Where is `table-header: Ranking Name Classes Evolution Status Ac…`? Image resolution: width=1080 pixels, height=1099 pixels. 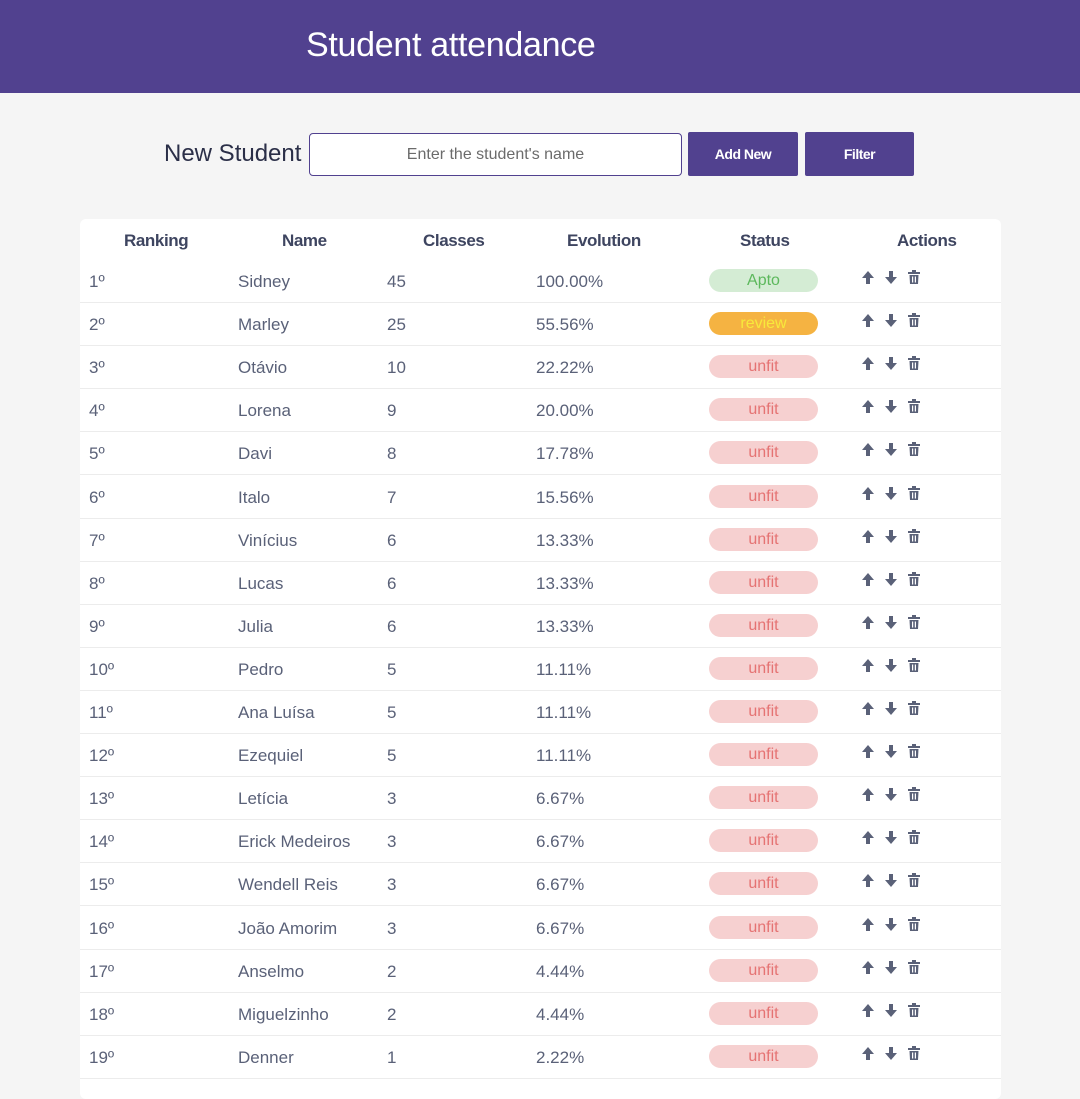
table-header: Ranking Name Classes Evolution Status Ac… is located at coordinates (540, 240).